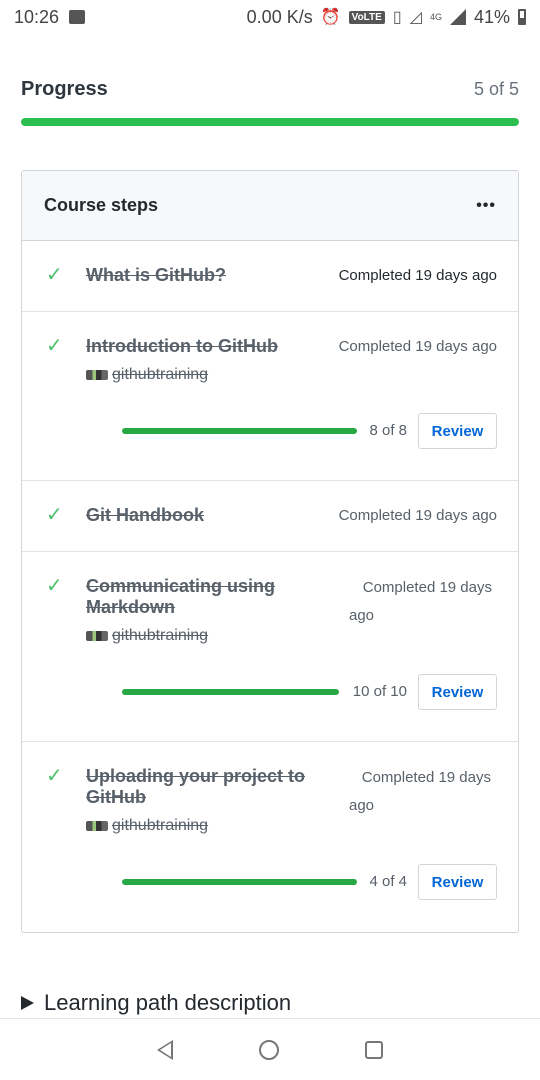 Image resolution: width=540 pixels, height=1080 pixels. I want to click on progress-count: 5 of 5, so click(496, 89).